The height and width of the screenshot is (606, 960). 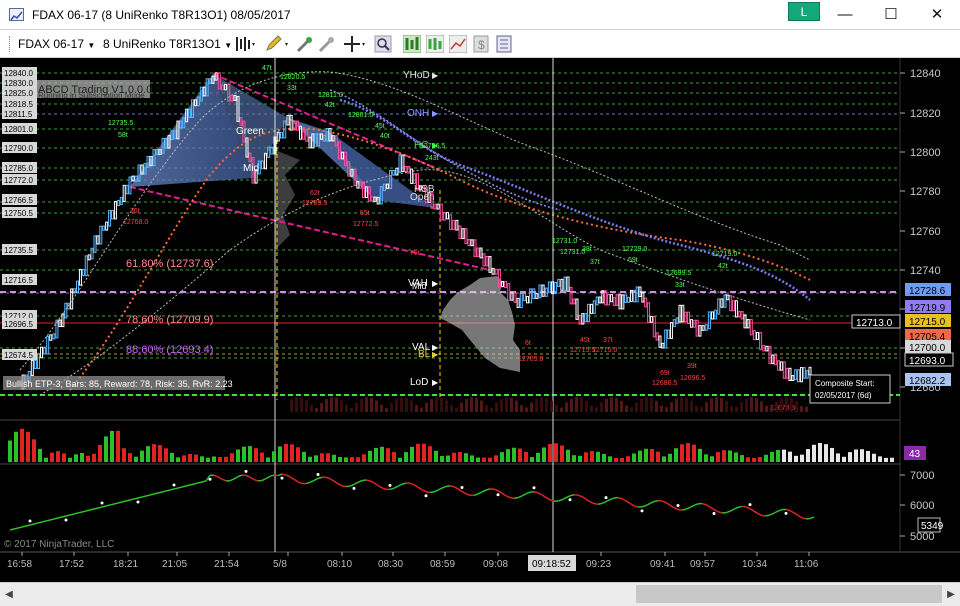 What do you see at coordinates (891, 15) in the screenshot?
I see `maximize-button: ☐` at bounding box center [891, 15].